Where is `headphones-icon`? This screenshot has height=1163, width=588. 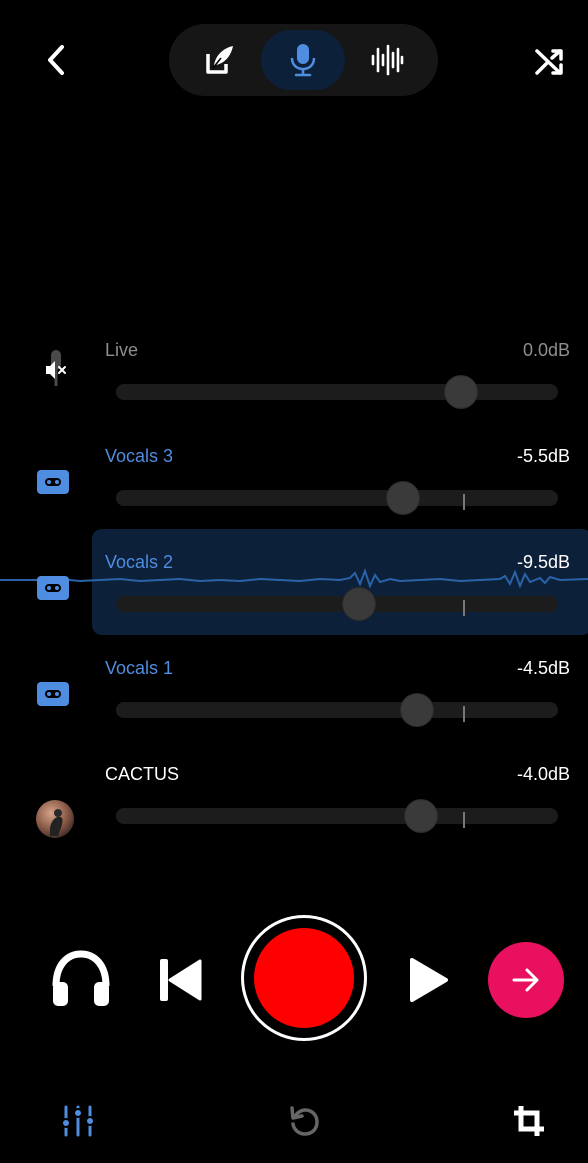
headphones-icon is located at coordinates (81, 978).